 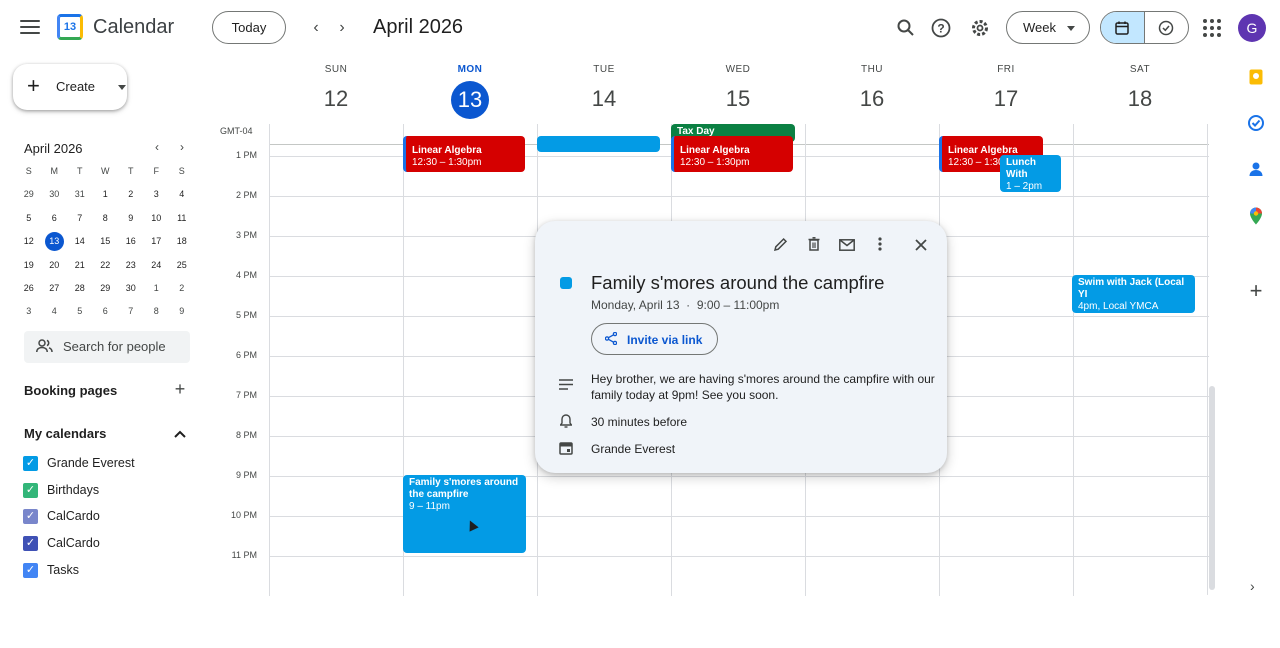 What do you see at coordinates (1252, 28) in the screenshot?
I see `avatar: G` at bounding box center [1252, 28].